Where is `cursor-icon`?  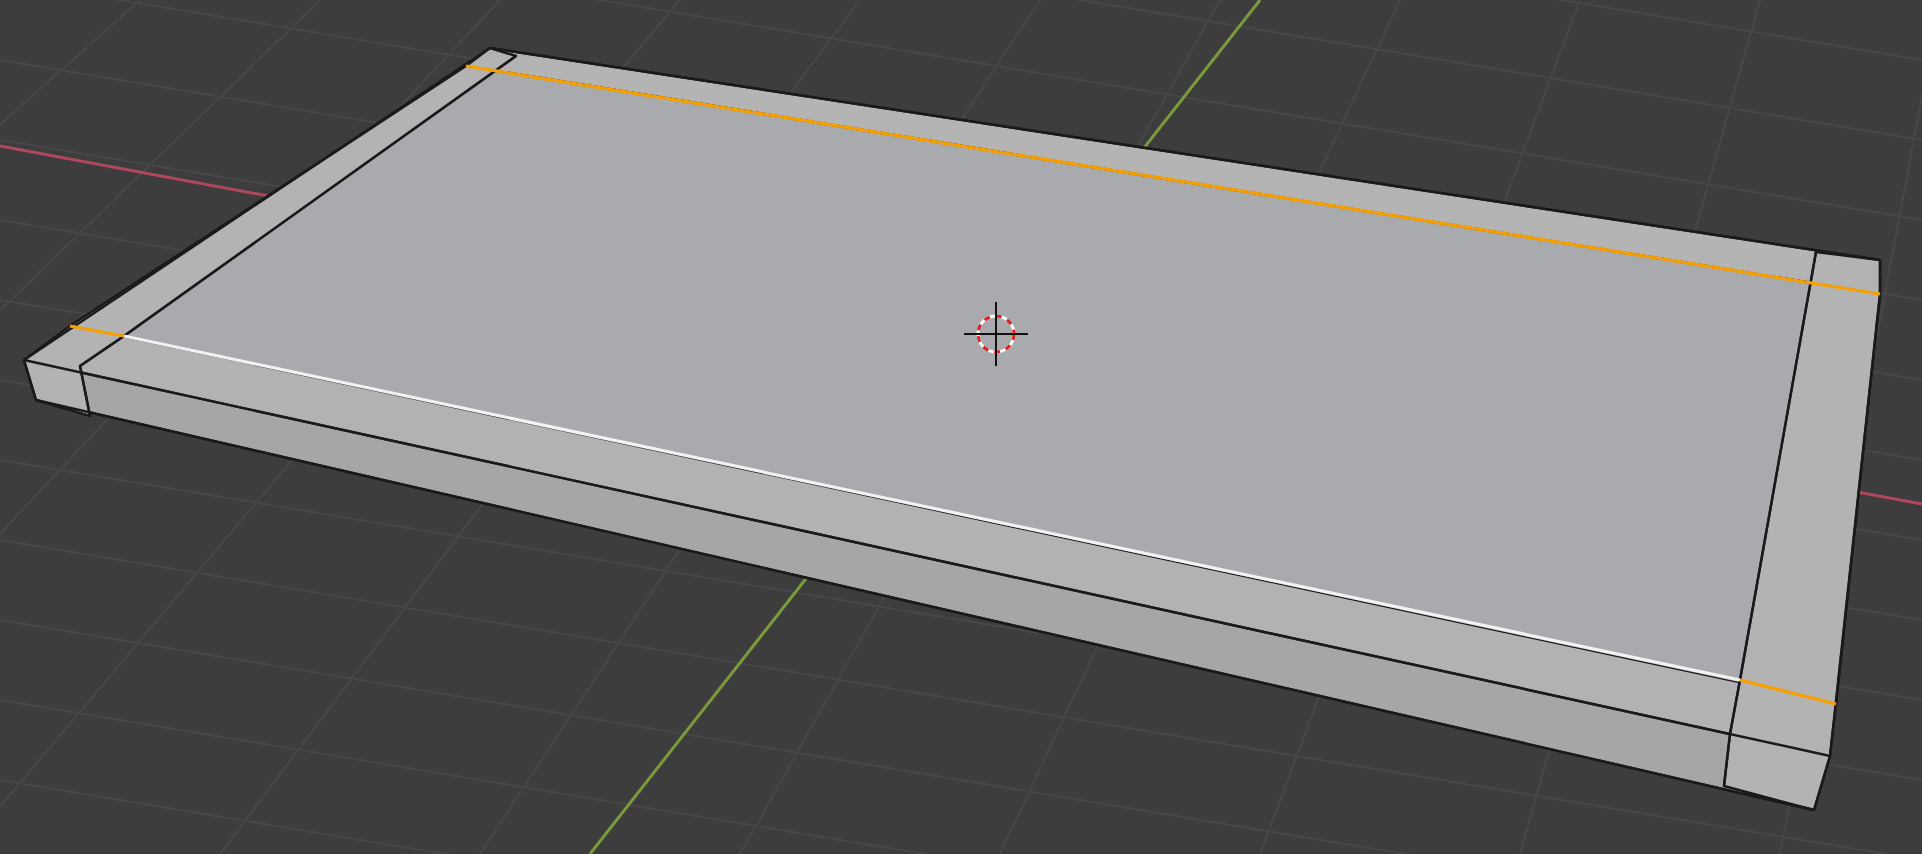 cursor-icon is located at coordinates (996, 334).